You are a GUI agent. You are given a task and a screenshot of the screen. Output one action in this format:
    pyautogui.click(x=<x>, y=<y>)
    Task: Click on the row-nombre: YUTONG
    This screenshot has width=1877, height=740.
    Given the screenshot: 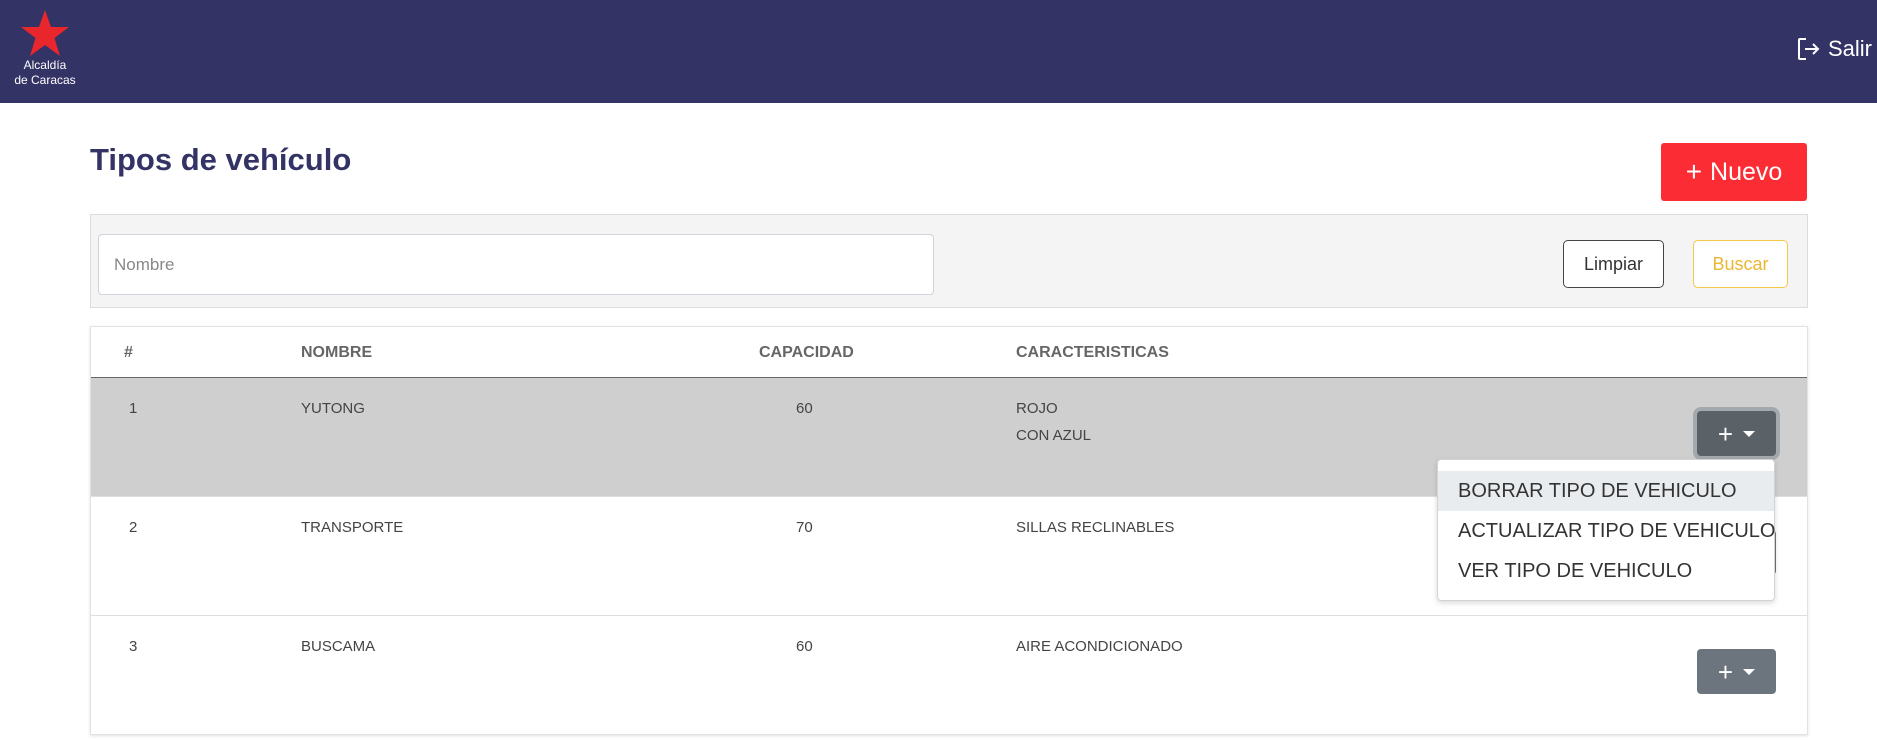 What is the action you would take?
    pyautogui.click(x=333, y=408)
    